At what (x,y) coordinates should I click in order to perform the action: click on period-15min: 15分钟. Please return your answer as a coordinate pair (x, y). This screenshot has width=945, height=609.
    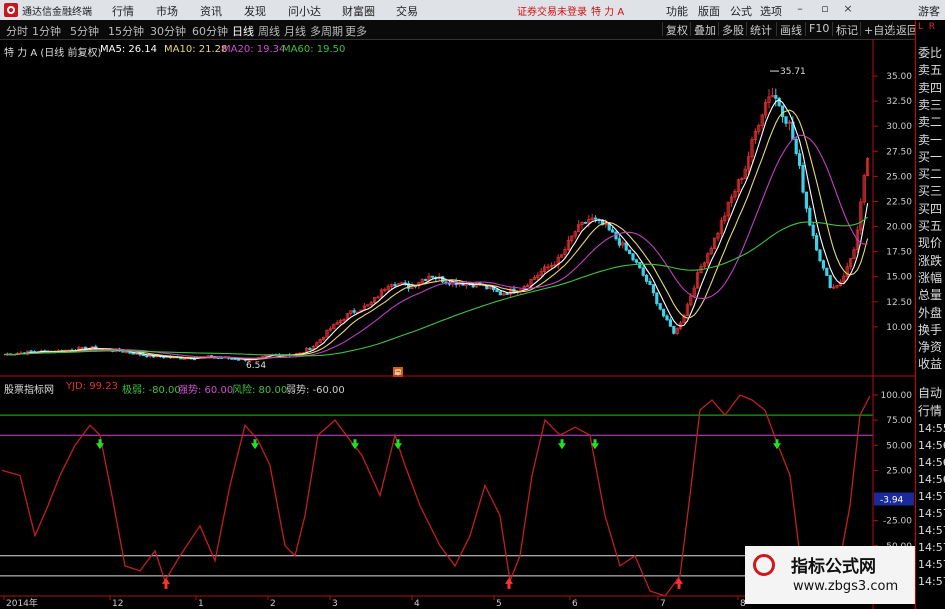
    Looking at the image, I should click on (126, 31).